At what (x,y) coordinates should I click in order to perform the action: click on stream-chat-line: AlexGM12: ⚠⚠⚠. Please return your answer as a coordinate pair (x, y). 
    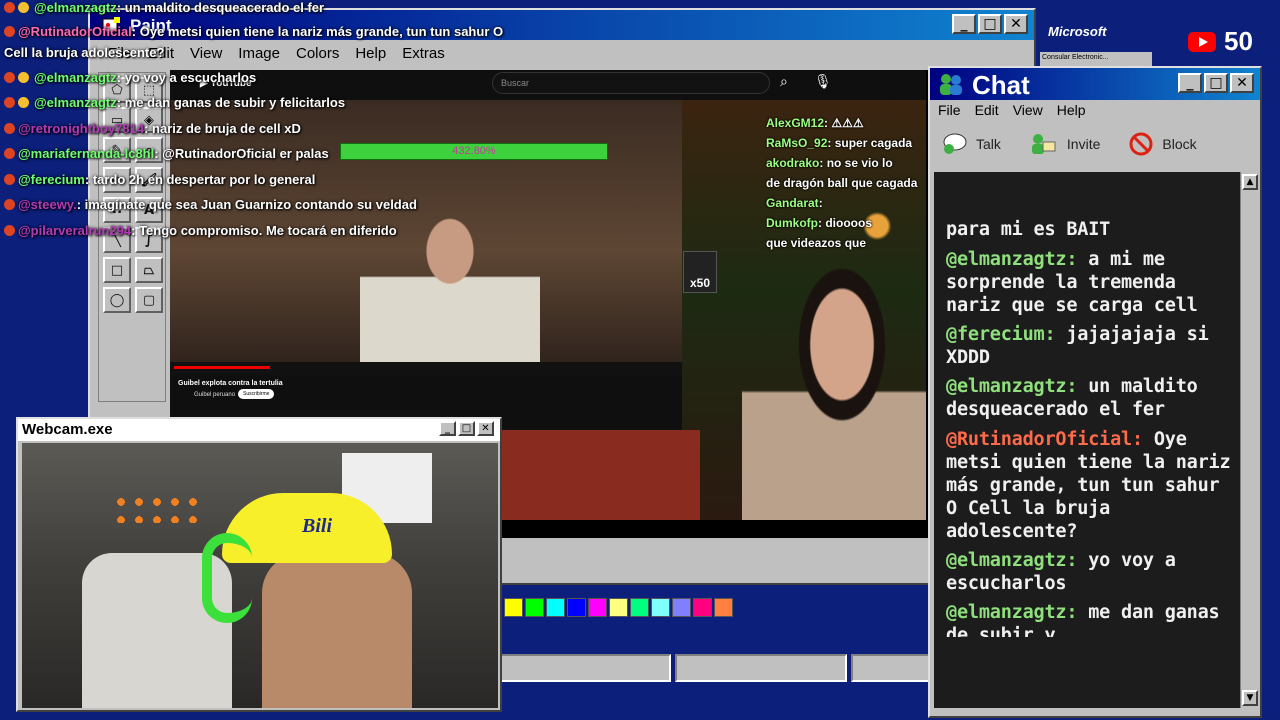
    Looking at the image, I should click on (815, 123).